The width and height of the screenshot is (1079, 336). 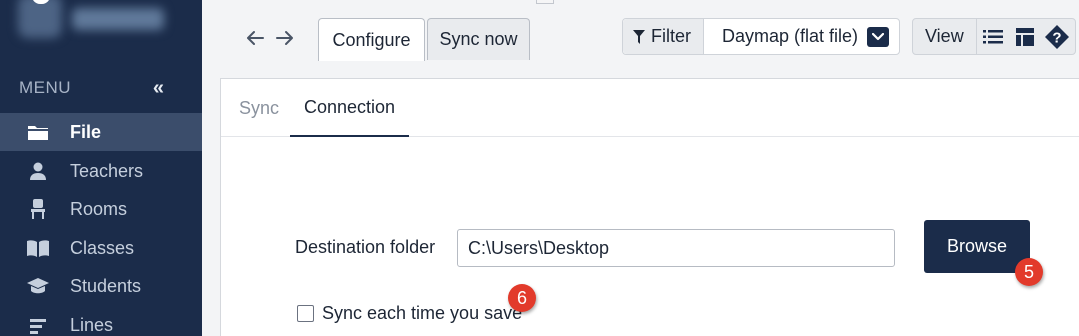 What do you see at coordinates (790, 36) in the screenshot?
I see `selected-source: Daymap (flat file)` at bounding box center [790, 36].